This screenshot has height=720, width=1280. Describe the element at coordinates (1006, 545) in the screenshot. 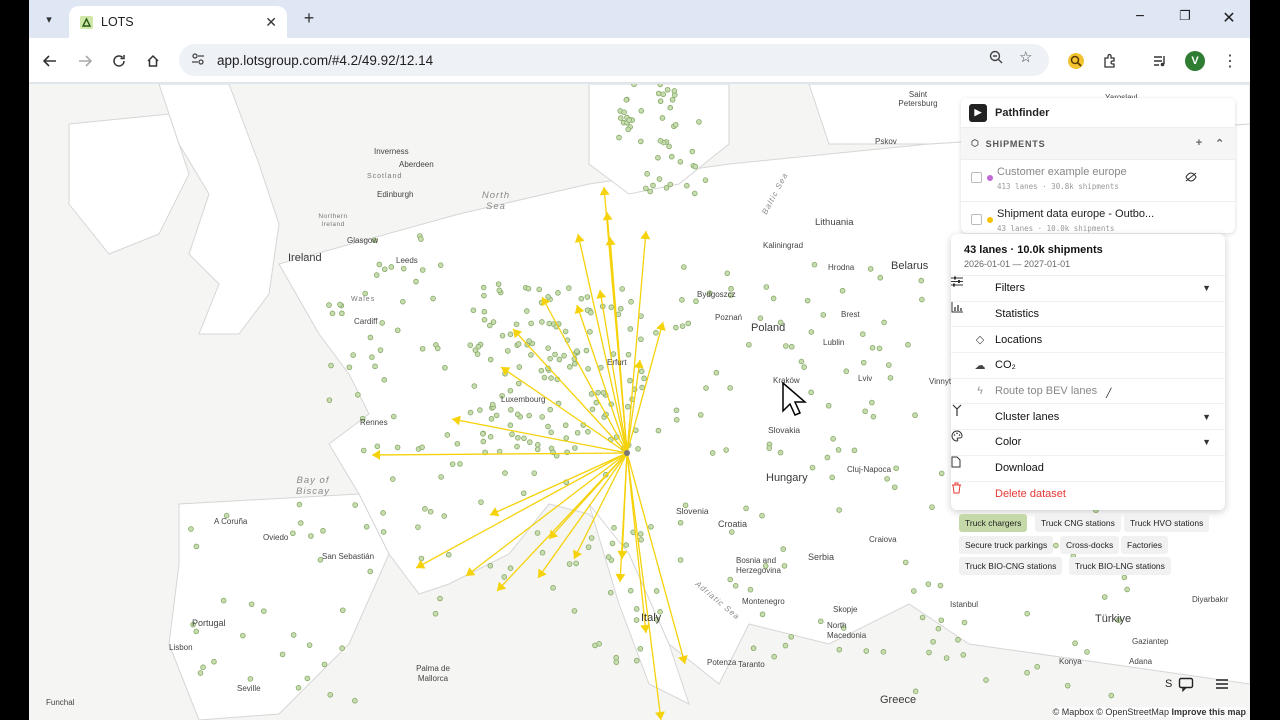

I see `chip-secure-truck-parkings: Secure truck parkings` at that location.